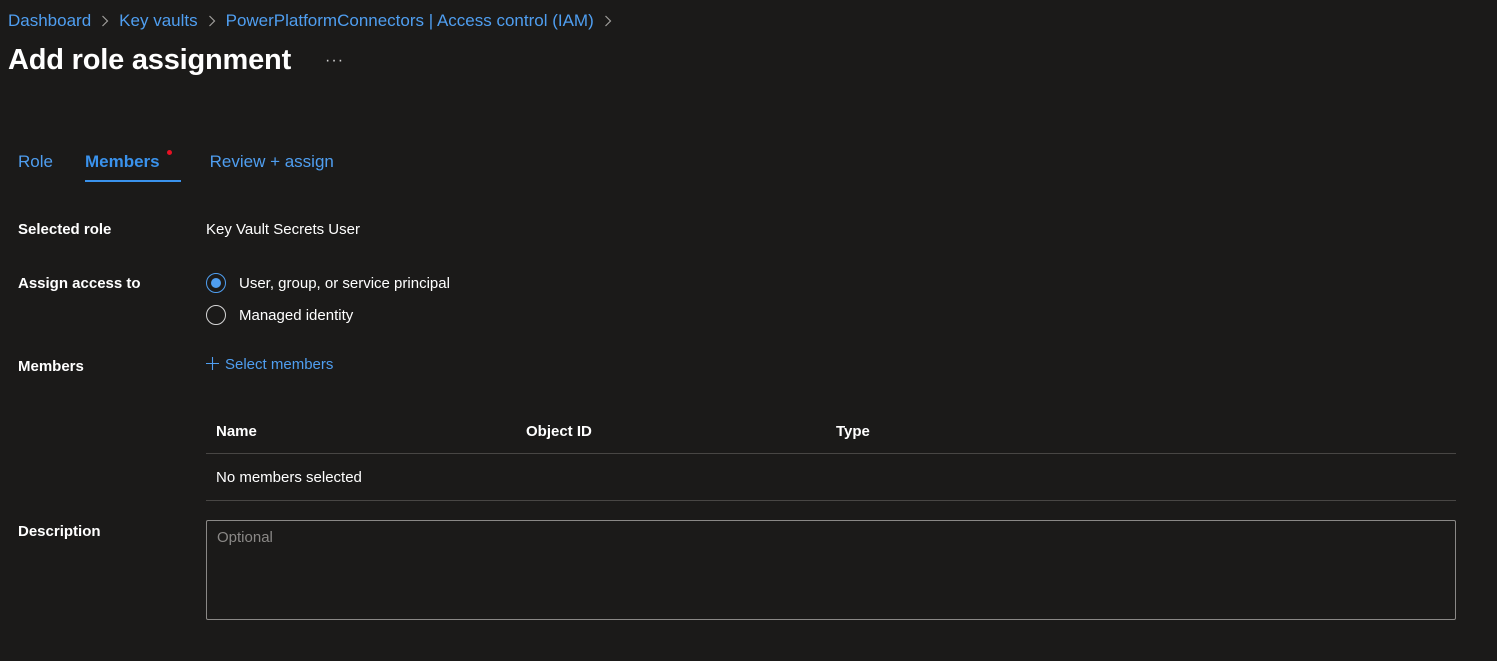  I want to click on tab-members: Members, so click(132, 166).